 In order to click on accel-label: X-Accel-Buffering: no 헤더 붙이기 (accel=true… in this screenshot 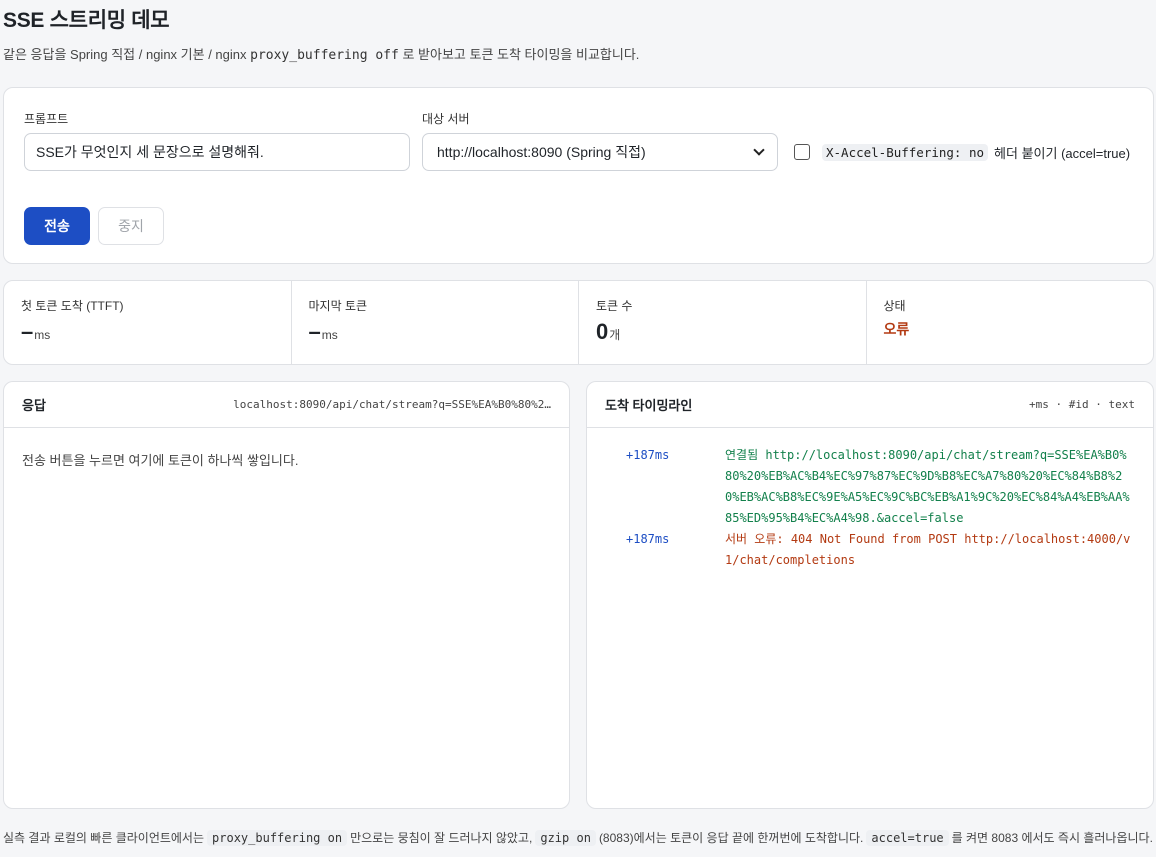, I will do `click(976, 152)`.